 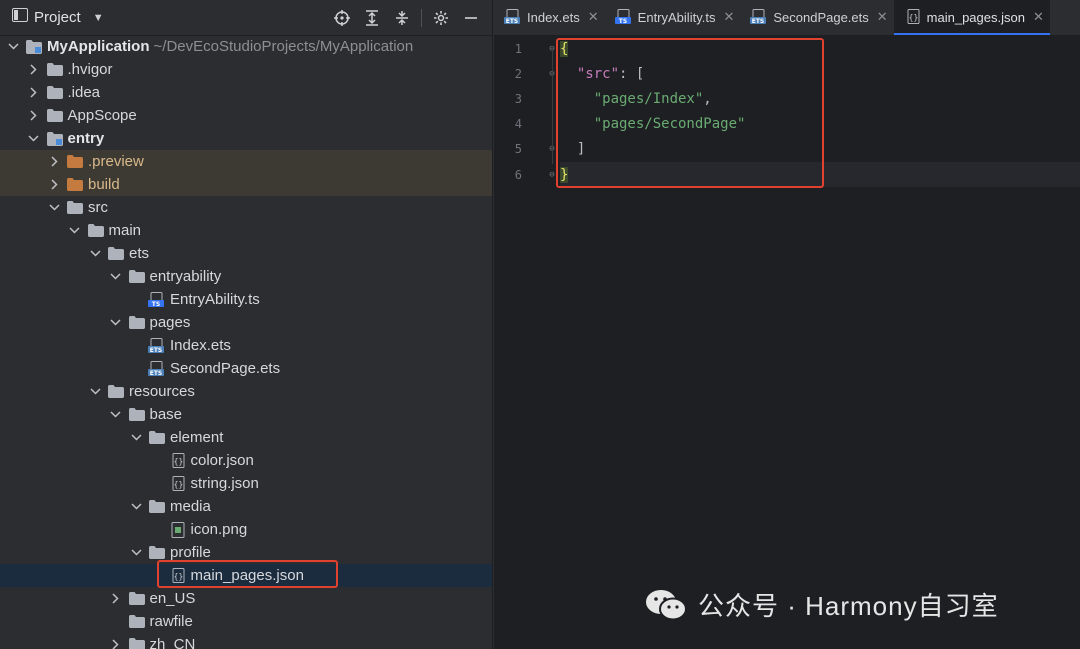 What do you see at coordinates (246, 230) in the screenshot?
I see `tree-item-main: main` at bounding box center [246, 230].